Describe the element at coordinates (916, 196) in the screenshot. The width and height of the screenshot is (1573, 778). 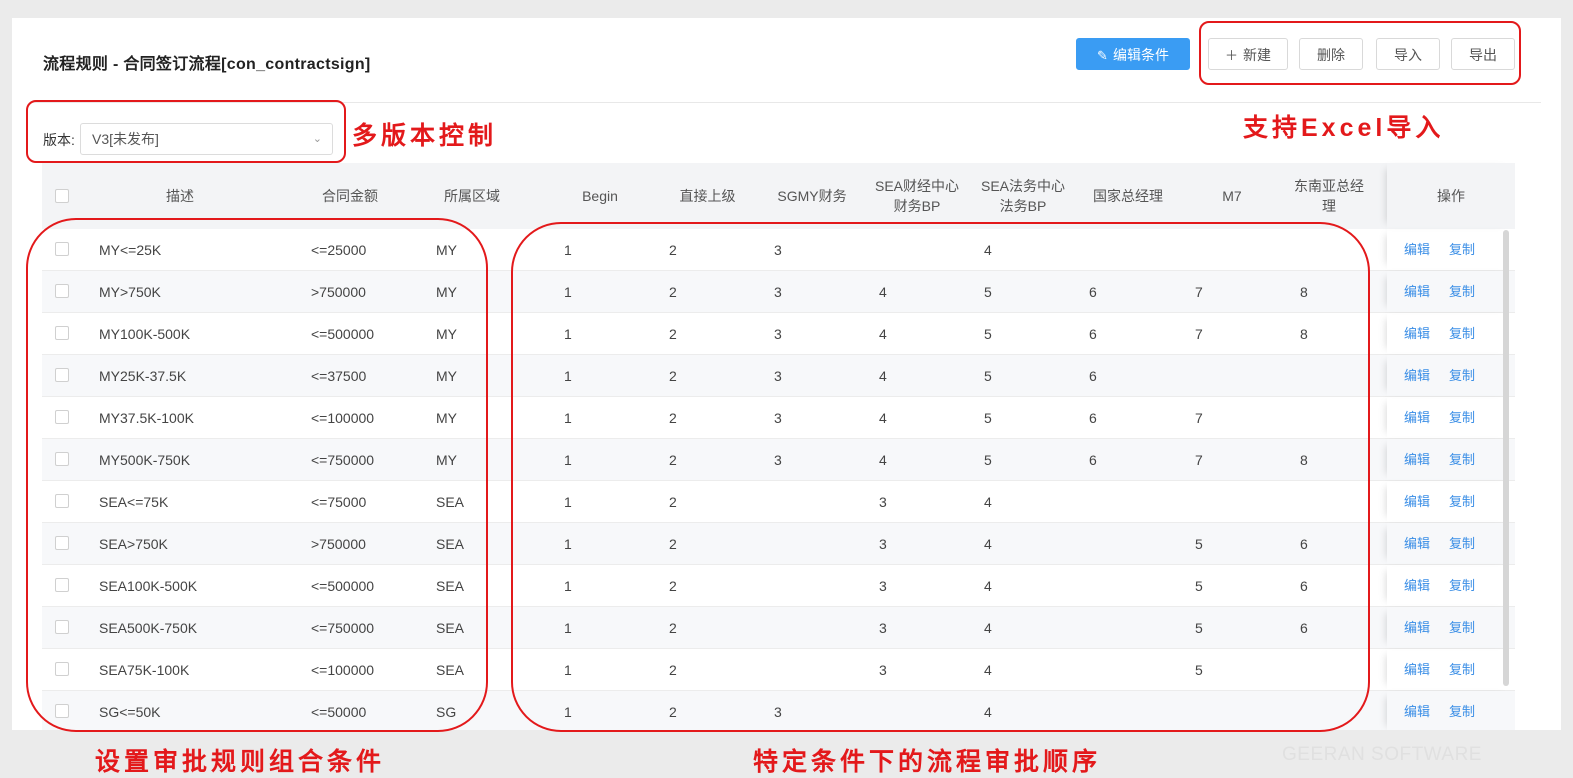
I see `col-sea-fin: SEA财经中心财务BP` at that location.